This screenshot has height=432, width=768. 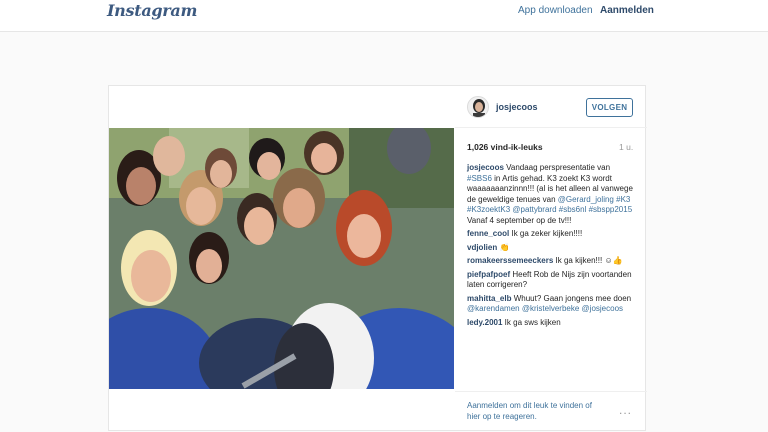 I want to click on avatar, so click(x=478, y=107).